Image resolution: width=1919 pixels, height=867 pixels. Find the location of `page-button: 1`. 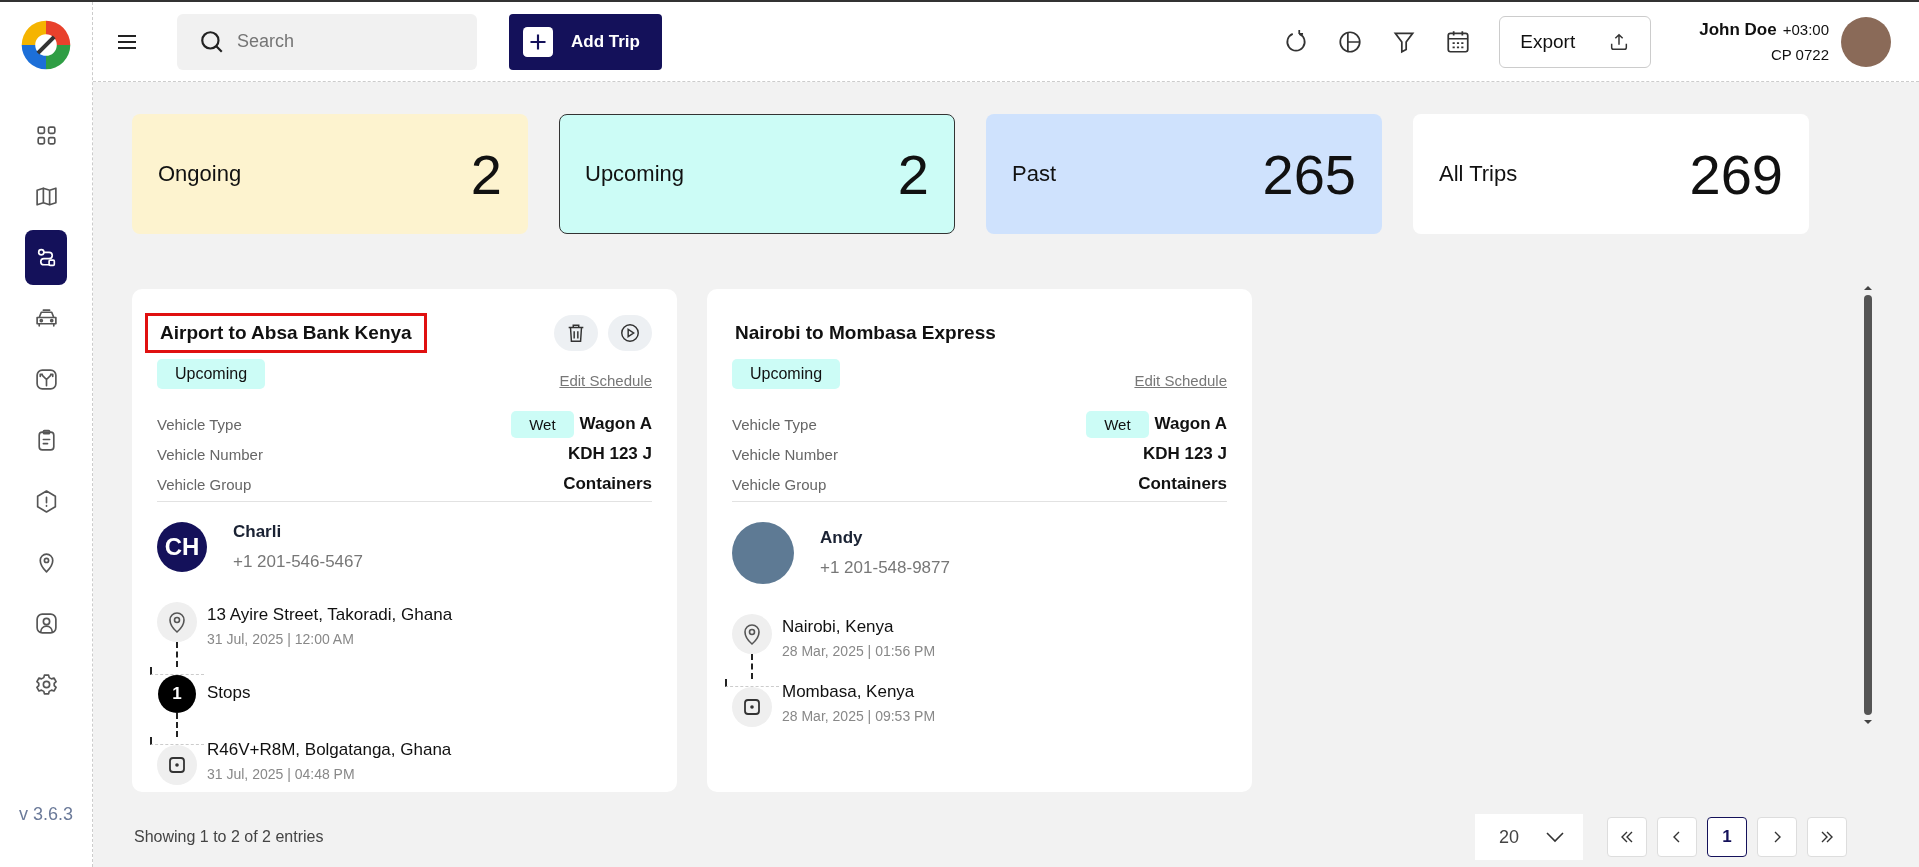

page-button: 1 is located at coordinates (1727, 837).